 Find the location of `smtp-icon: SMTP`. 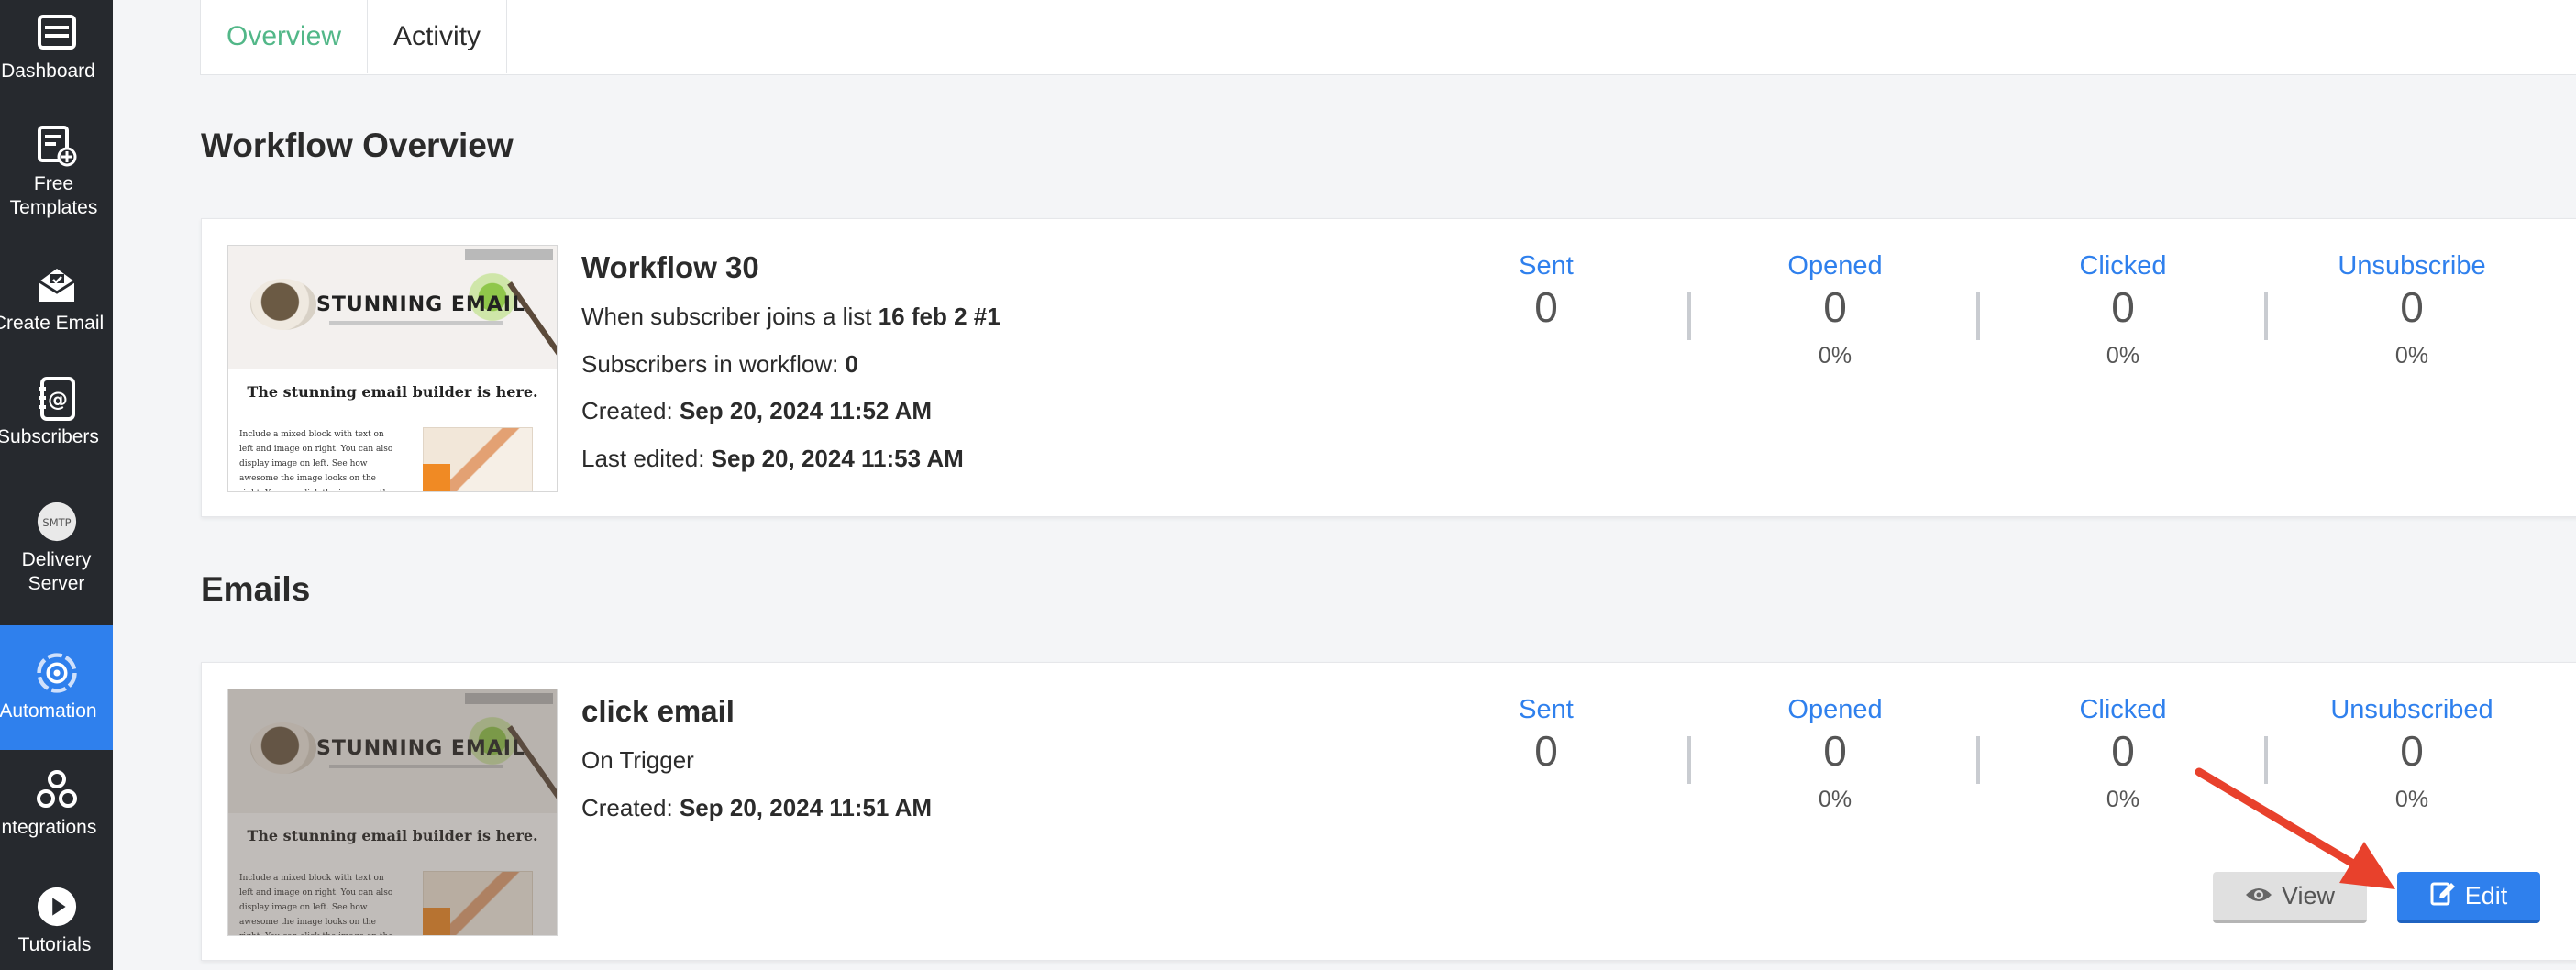

smtp-icon: SMTP is located at coordinates (57, 522).